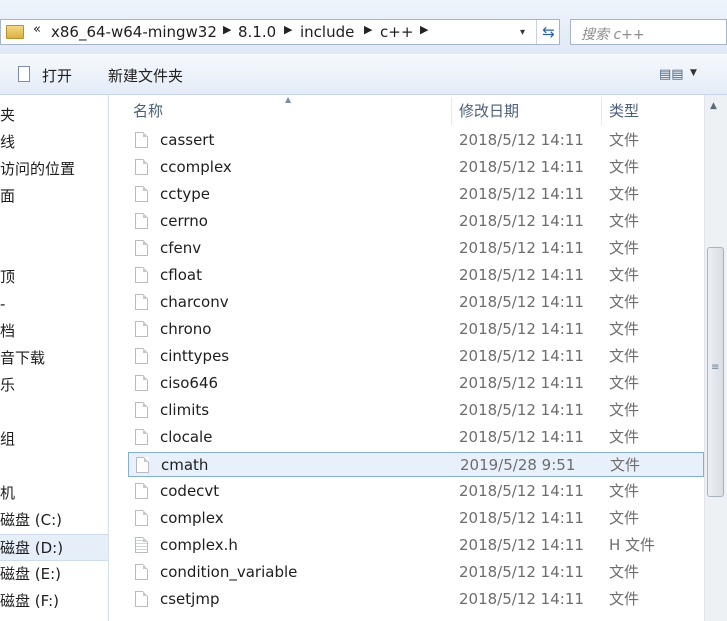 The width and height of the screenshot is (727, 621). I want to click on nav-item: -, so click(54, 304).